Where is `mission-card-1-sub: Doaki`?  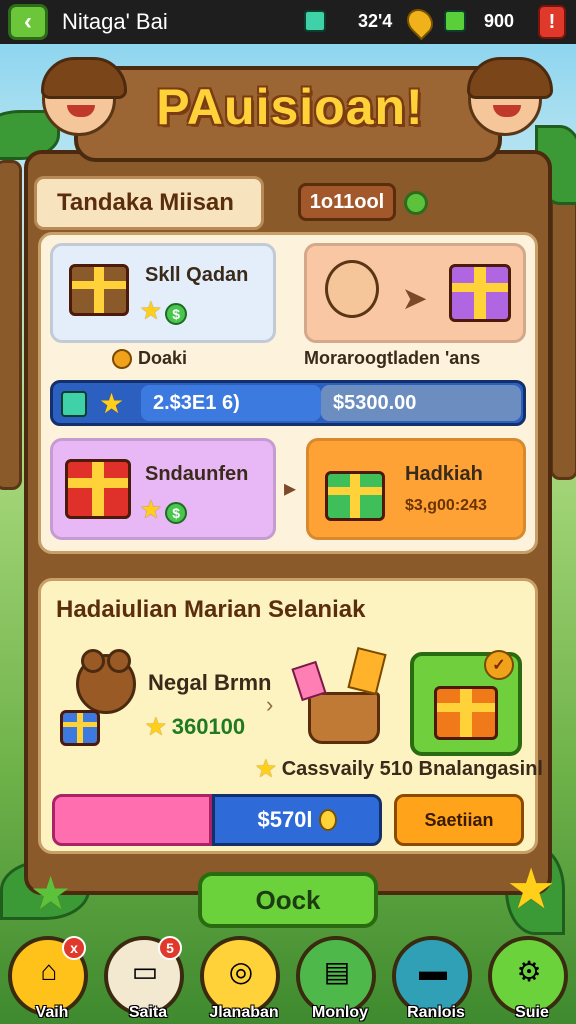
mission-card-1-sub: Doaki is located at coordinates (149, 358).